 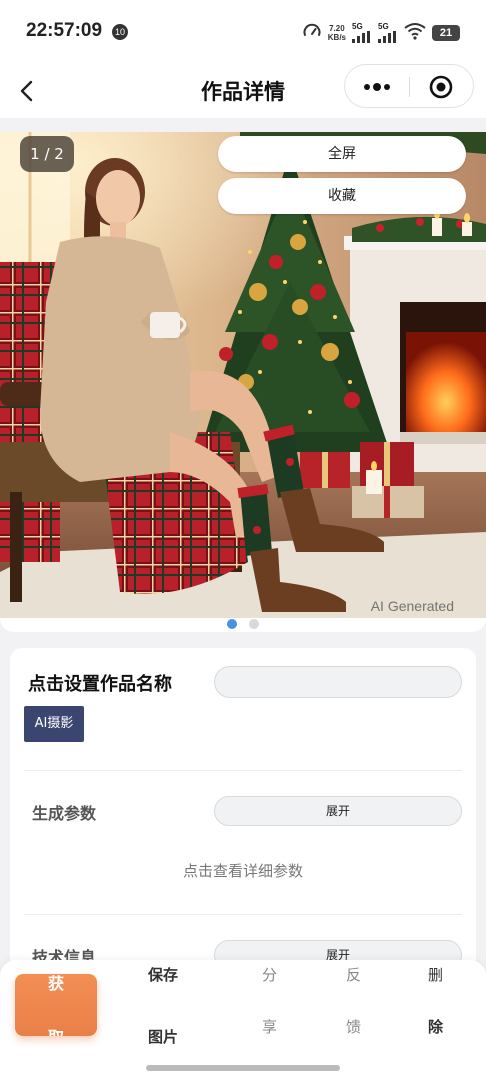 I want to click on carousel-dot-active, so click(x=232, y=624).